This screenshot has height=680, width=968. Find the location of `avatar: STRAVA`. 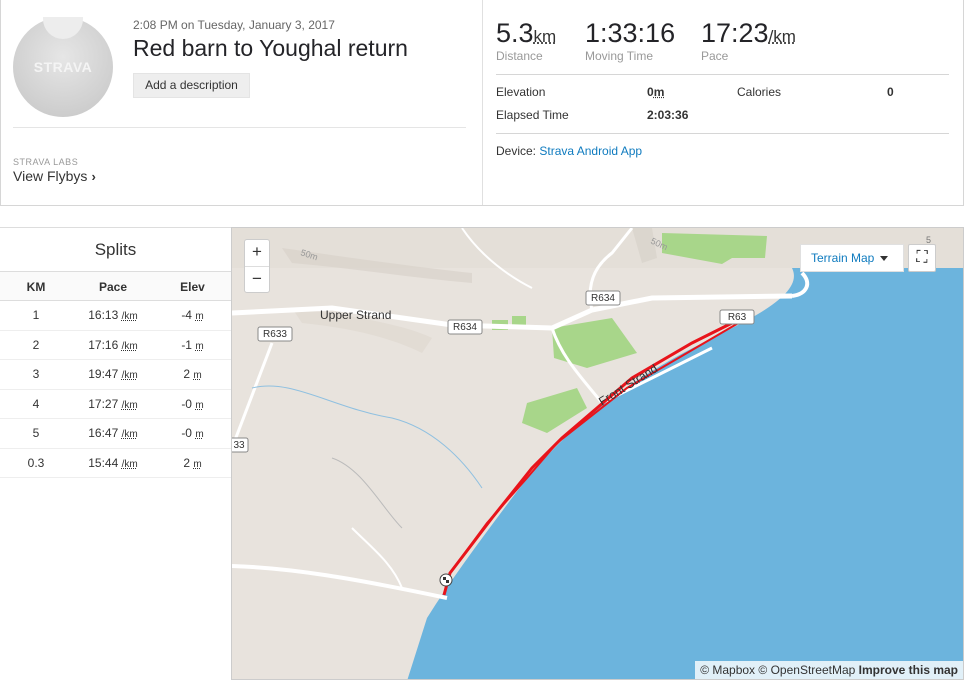

avatar: STRAVA is located at coordinates (63, 67).